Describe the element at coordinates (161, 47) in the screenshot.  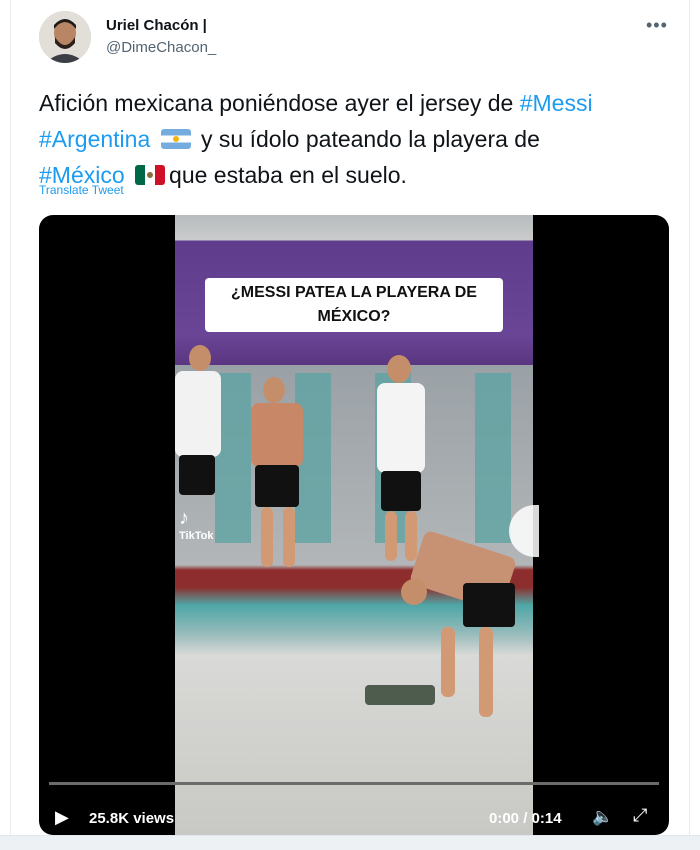
I see `author-handle: @DimeChacon_` at that location.